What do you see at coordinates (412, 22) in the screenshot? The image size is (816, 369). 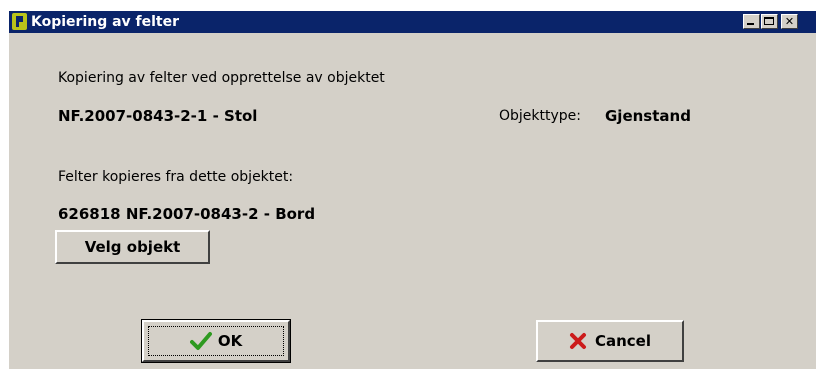 I see `title-bar: Kopiering av felter ✕` at bounding box center [412, 22].